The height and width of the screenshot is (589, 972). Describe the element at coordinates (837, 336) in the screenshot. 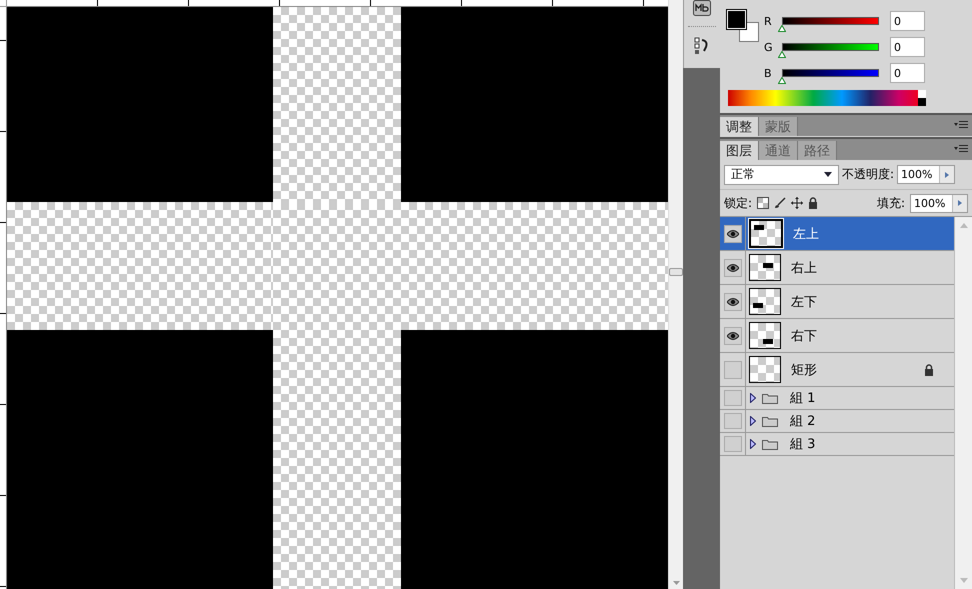

I see `layer-row: 右下` at that location.